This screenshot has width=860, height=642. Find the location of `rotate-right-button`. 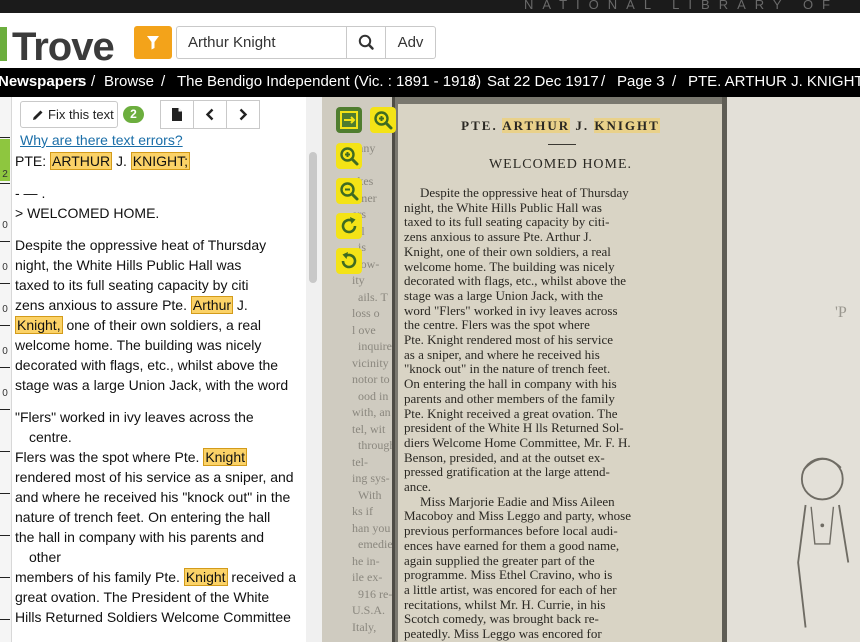

rotate-right-button is located at coordinates (349, 226).